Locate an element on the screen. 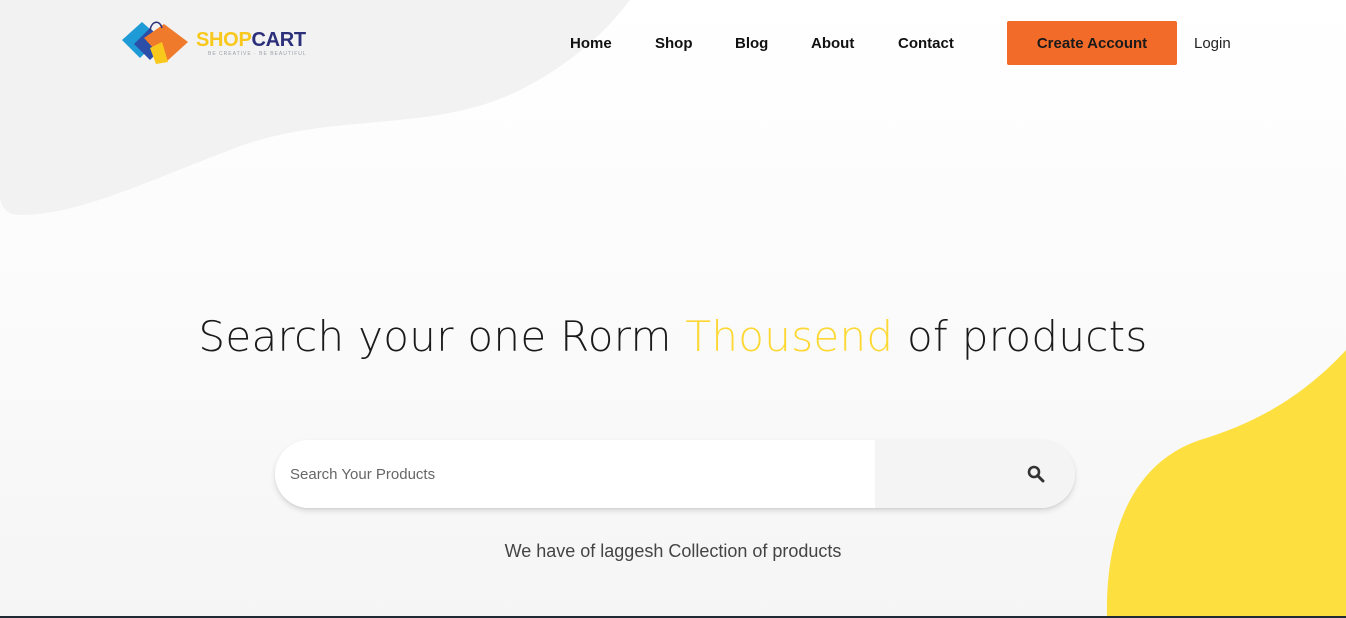  product-search-bar is located at coordinates (675, 474).